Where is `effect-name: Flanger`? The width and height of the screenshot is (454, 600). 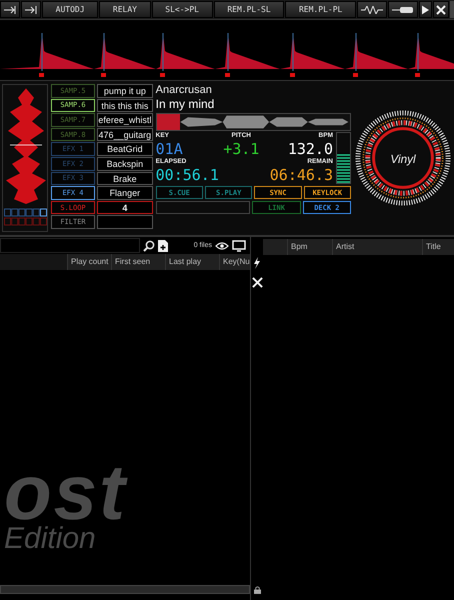 effect-name: Flanger is located at coordinates (125, 193).